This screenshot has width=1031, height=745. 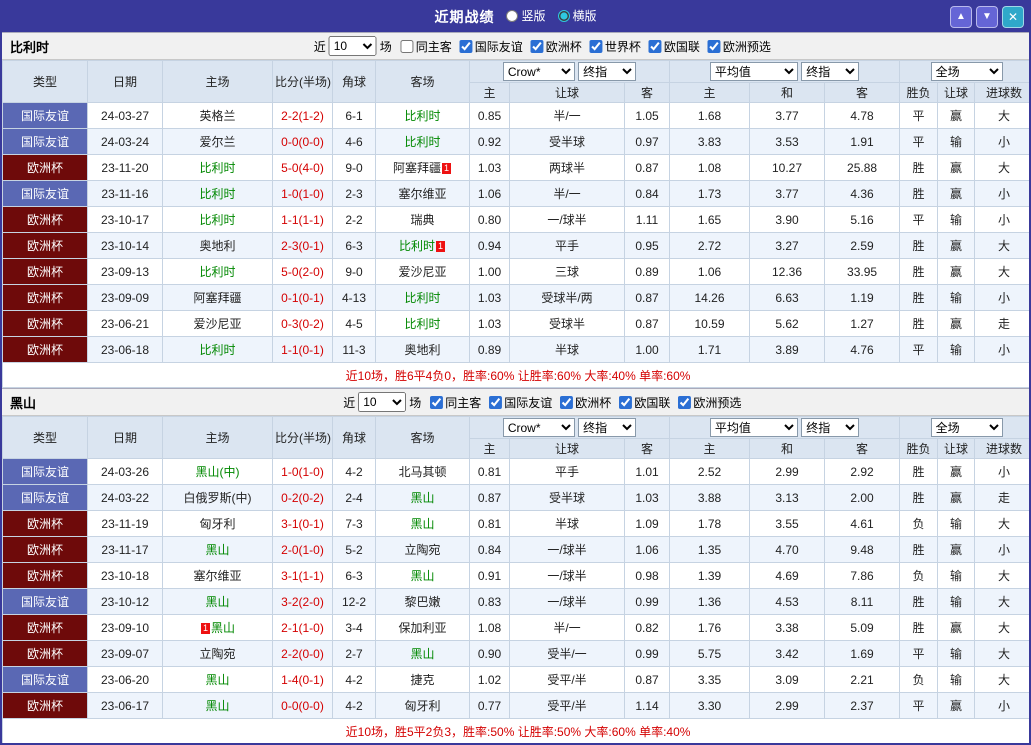 I want to click on corner-cell: 12-2, so click(x=354, y=601).